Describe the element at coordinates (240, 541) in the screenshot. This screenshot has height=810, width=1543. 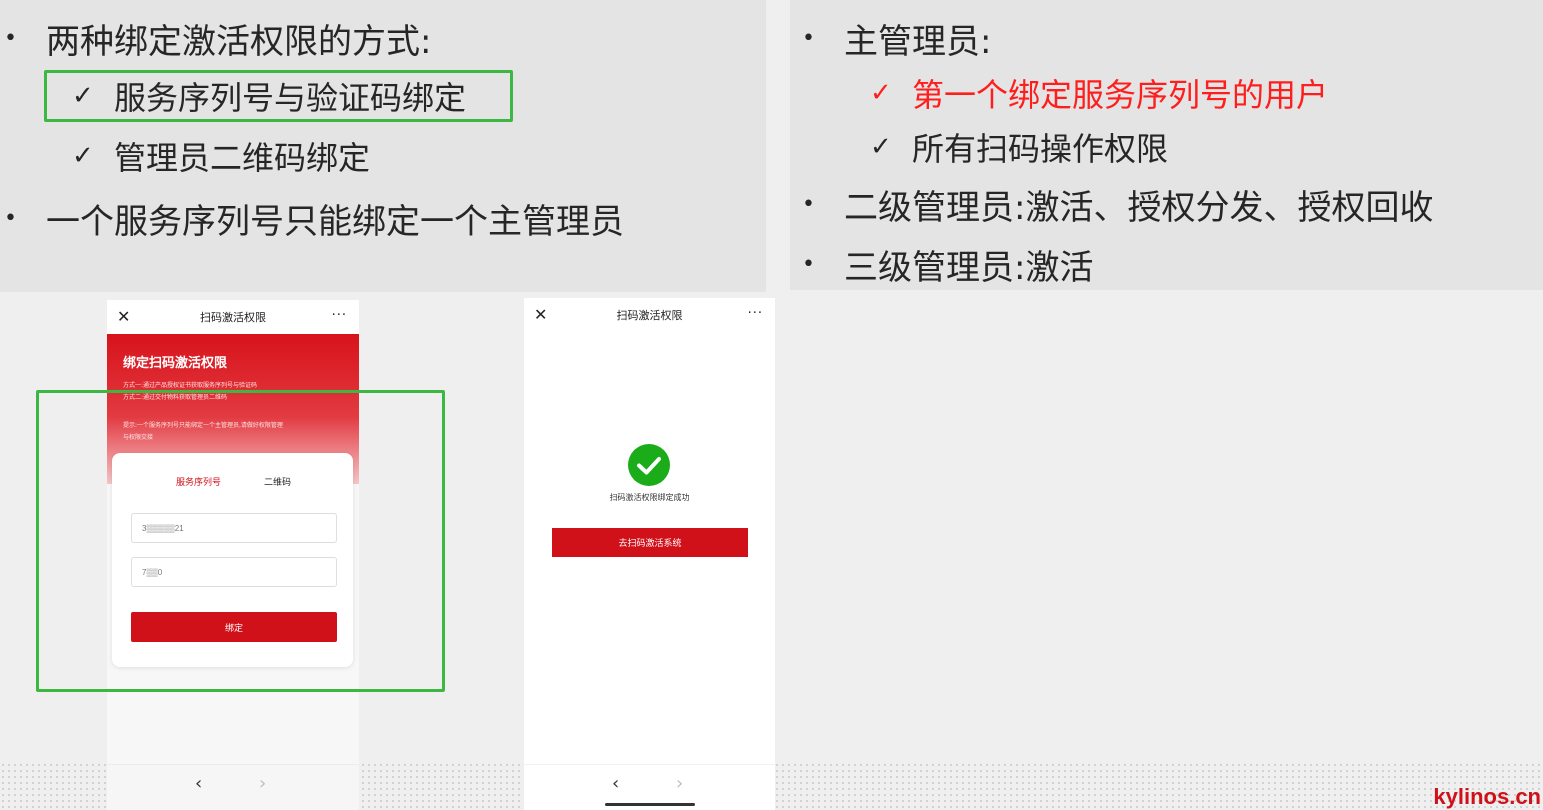
I see `highlight-box-bind-form` at that location.